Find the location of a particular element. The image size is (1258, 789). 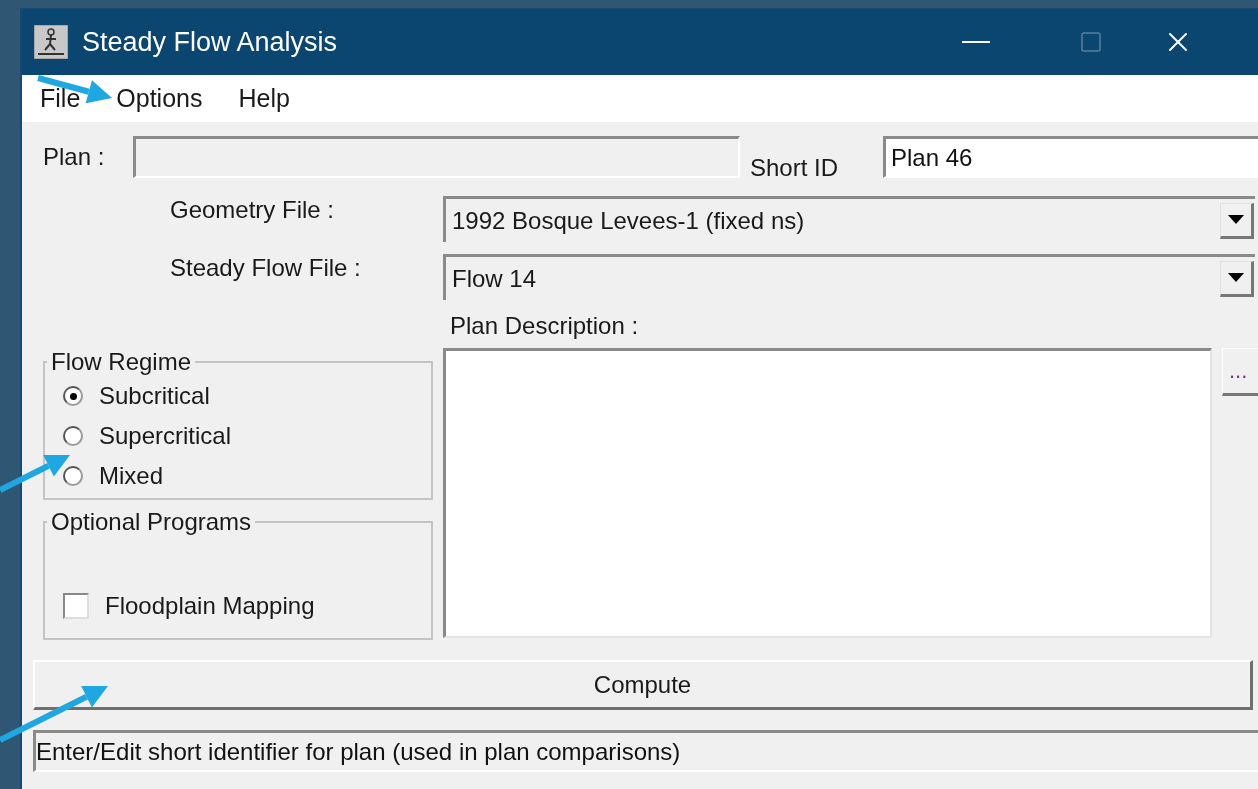

file-dropdown: 1992 Bosque Levees-1 (fixed ns) is located at coordinates (849, 219).